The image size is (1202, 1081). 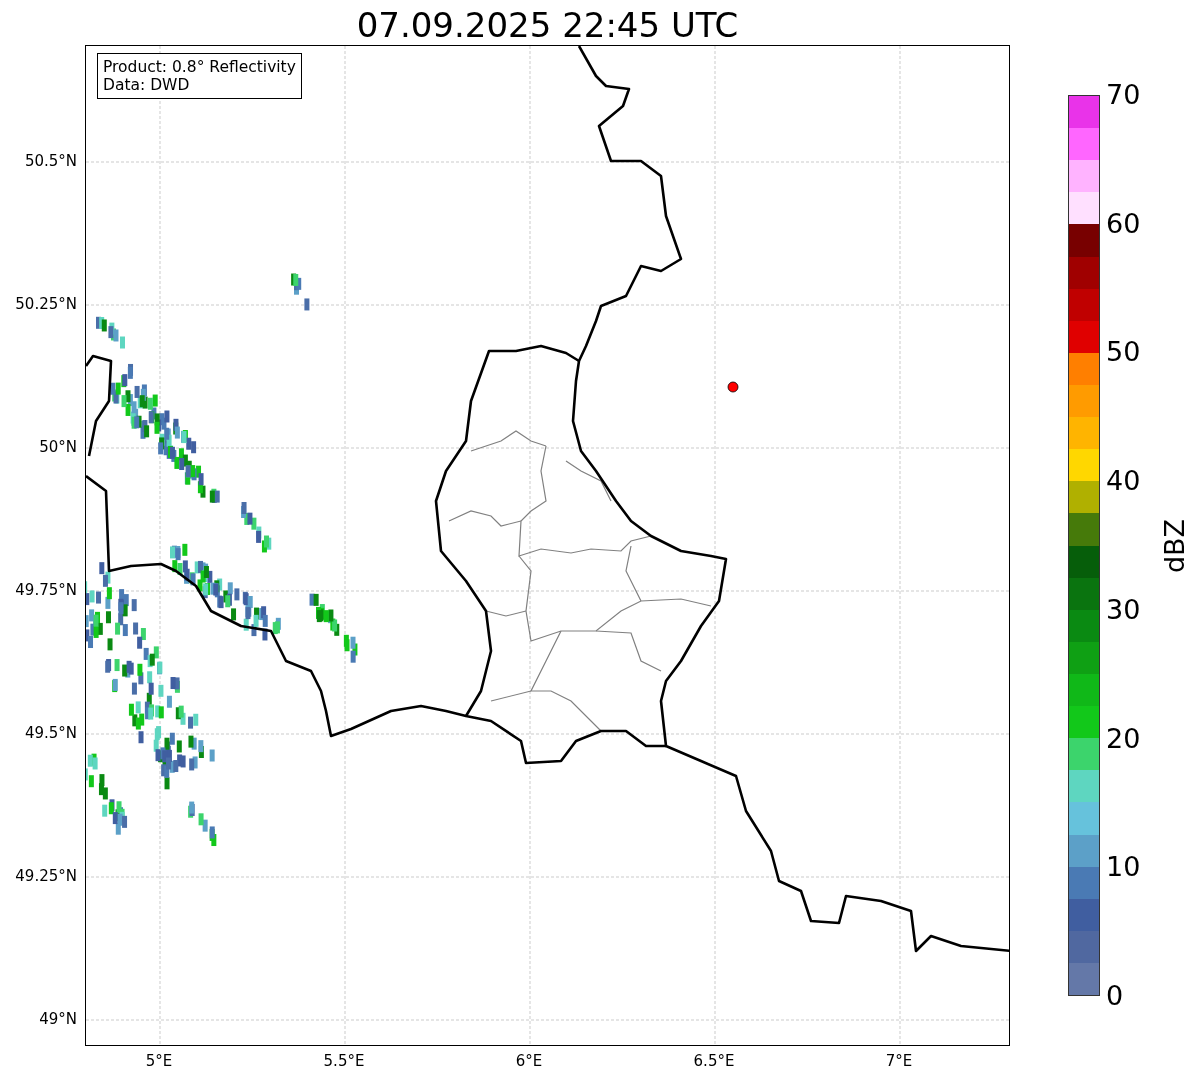 What do you see at coordinates (714, 1061) in the screenshot?
I see `longitude-tick-label: 6.5°E` at bounding box center [714, 1061].